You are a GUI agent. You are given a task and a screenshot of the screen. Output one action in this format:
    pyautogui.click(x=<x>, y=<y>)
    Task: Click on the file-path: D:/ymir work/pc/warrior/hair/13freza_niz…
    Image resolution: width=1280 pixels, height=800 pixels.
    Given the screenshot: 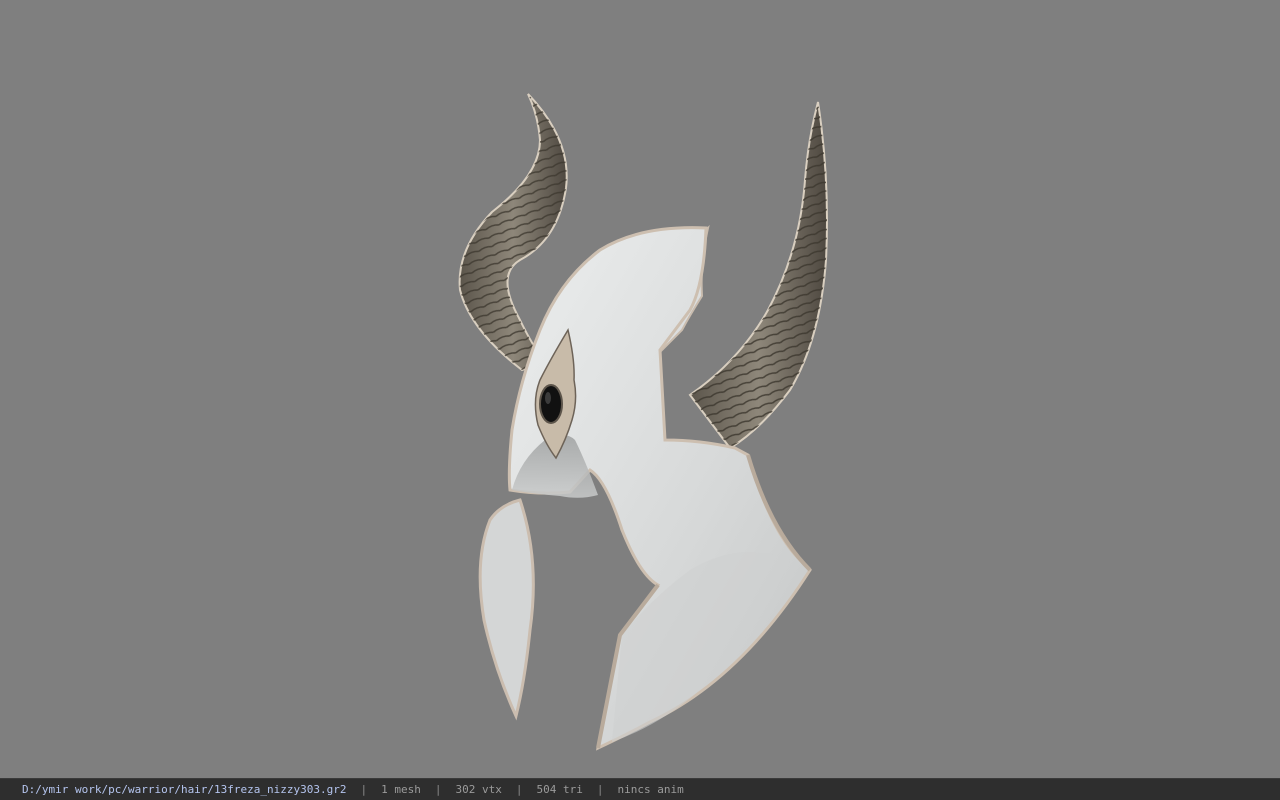 What is the action you would take?
    pyautogui.click(x=184, y=789)
    